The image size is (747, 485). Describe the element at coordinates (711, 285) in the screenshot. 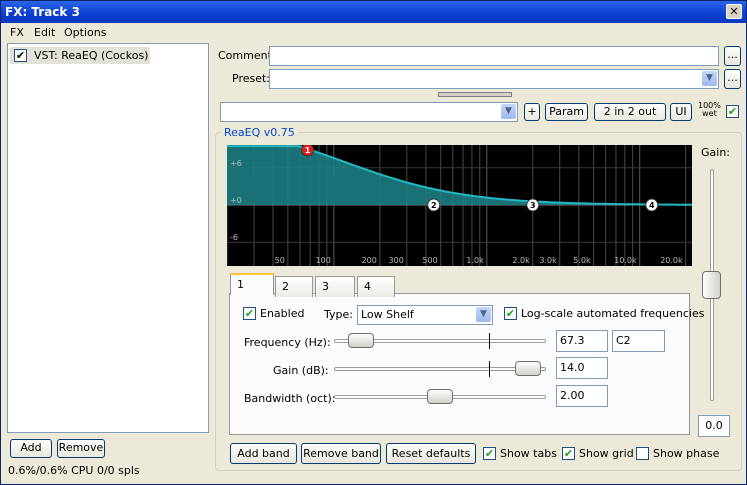

I see `gain-slider-thumb` at that location.